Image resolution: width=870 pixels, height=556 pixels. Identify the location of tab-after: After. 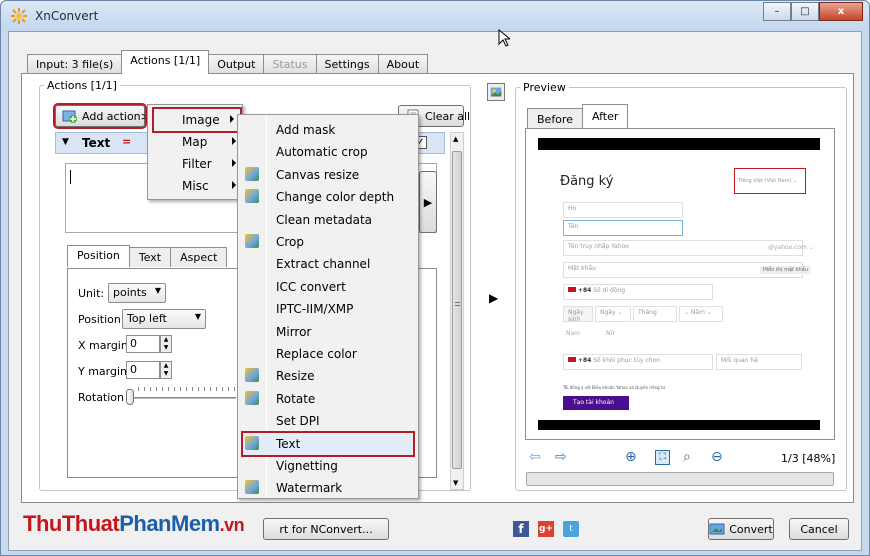
(605, 116).